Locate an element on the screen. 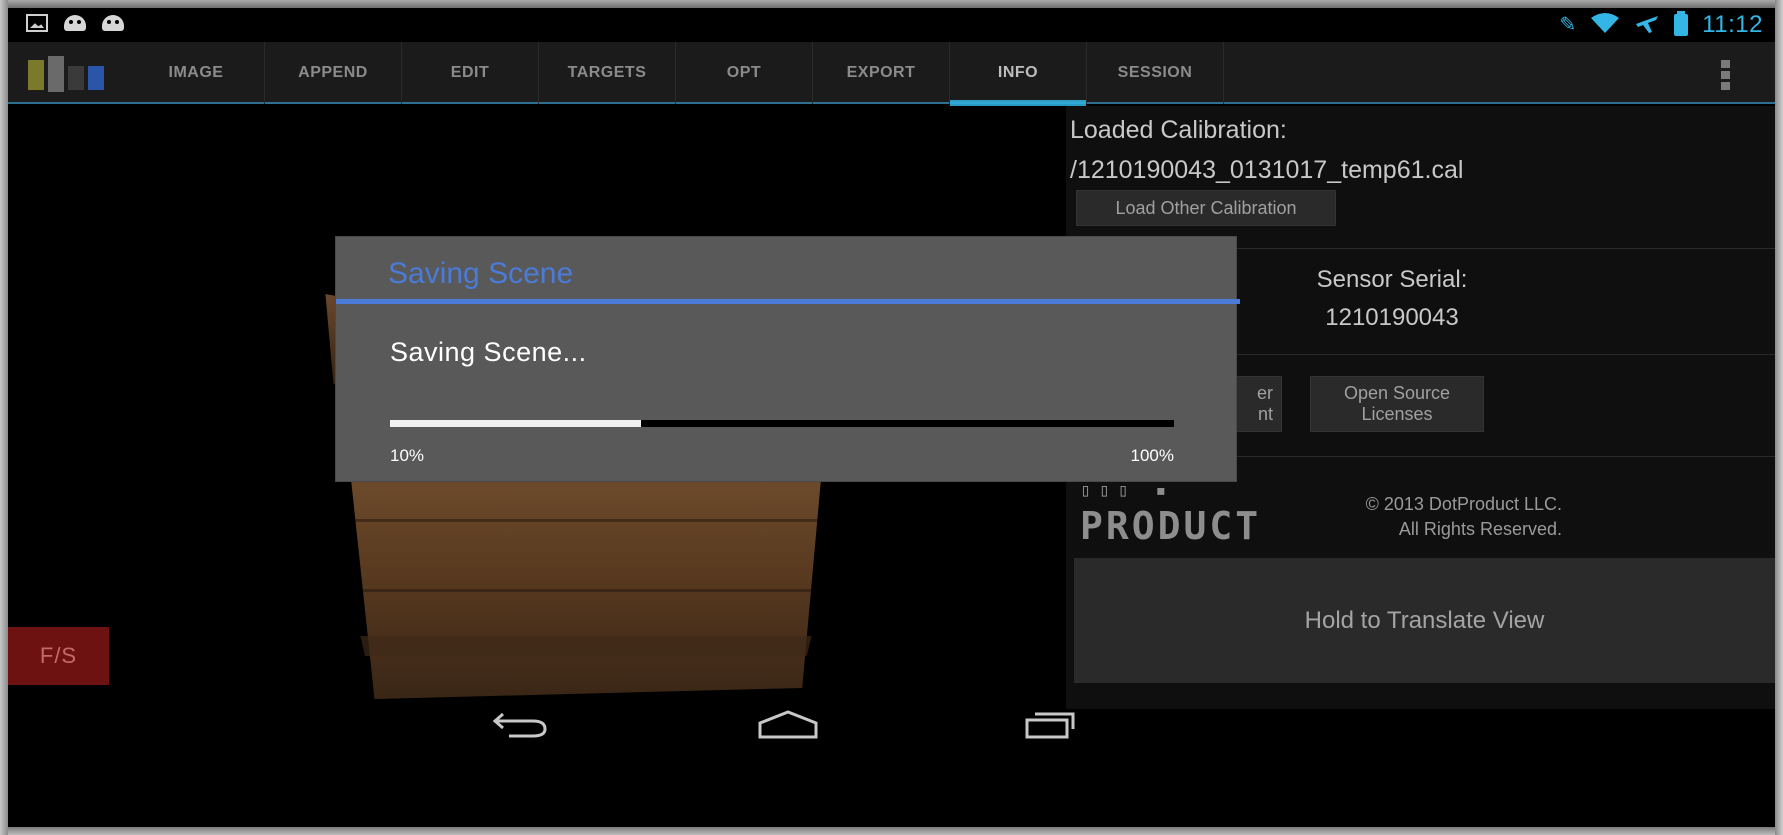 Image resolution: width=1783 pixels, height=835 pixels. mute-icon: ✎ is located at coordinates (1568, 25).